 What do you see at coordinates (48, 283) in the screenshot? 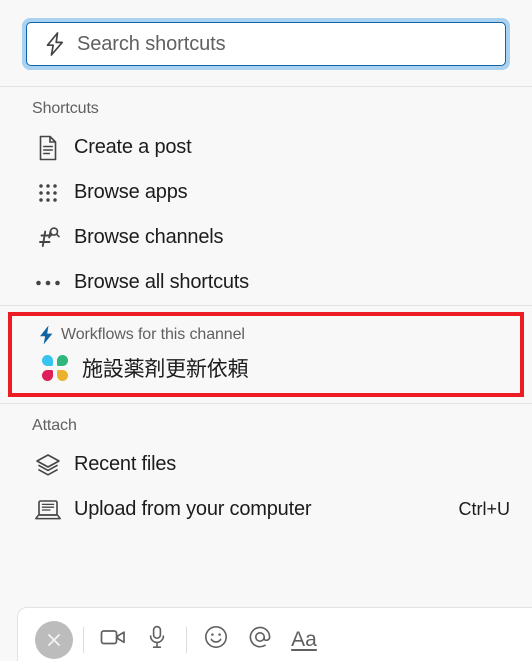
I see `ellipsis-icon` at bounding box center [48, 283].